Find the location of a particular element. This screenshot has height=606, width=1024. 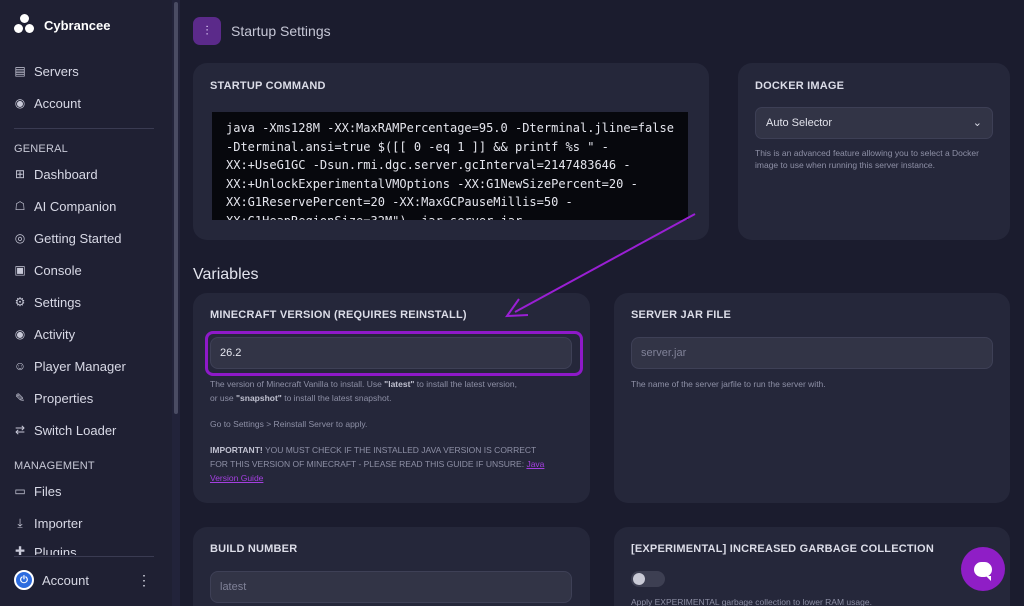

annotation-arrow is located at coordinates (600, 265).